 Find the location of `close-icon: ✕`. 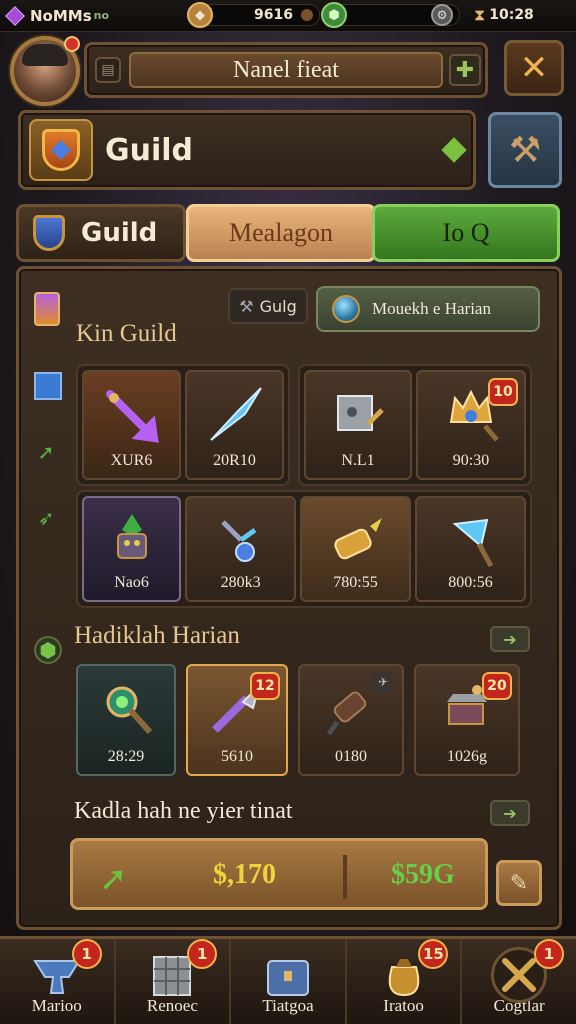

close-icon: ✕ is located at coordinates (534, 68).